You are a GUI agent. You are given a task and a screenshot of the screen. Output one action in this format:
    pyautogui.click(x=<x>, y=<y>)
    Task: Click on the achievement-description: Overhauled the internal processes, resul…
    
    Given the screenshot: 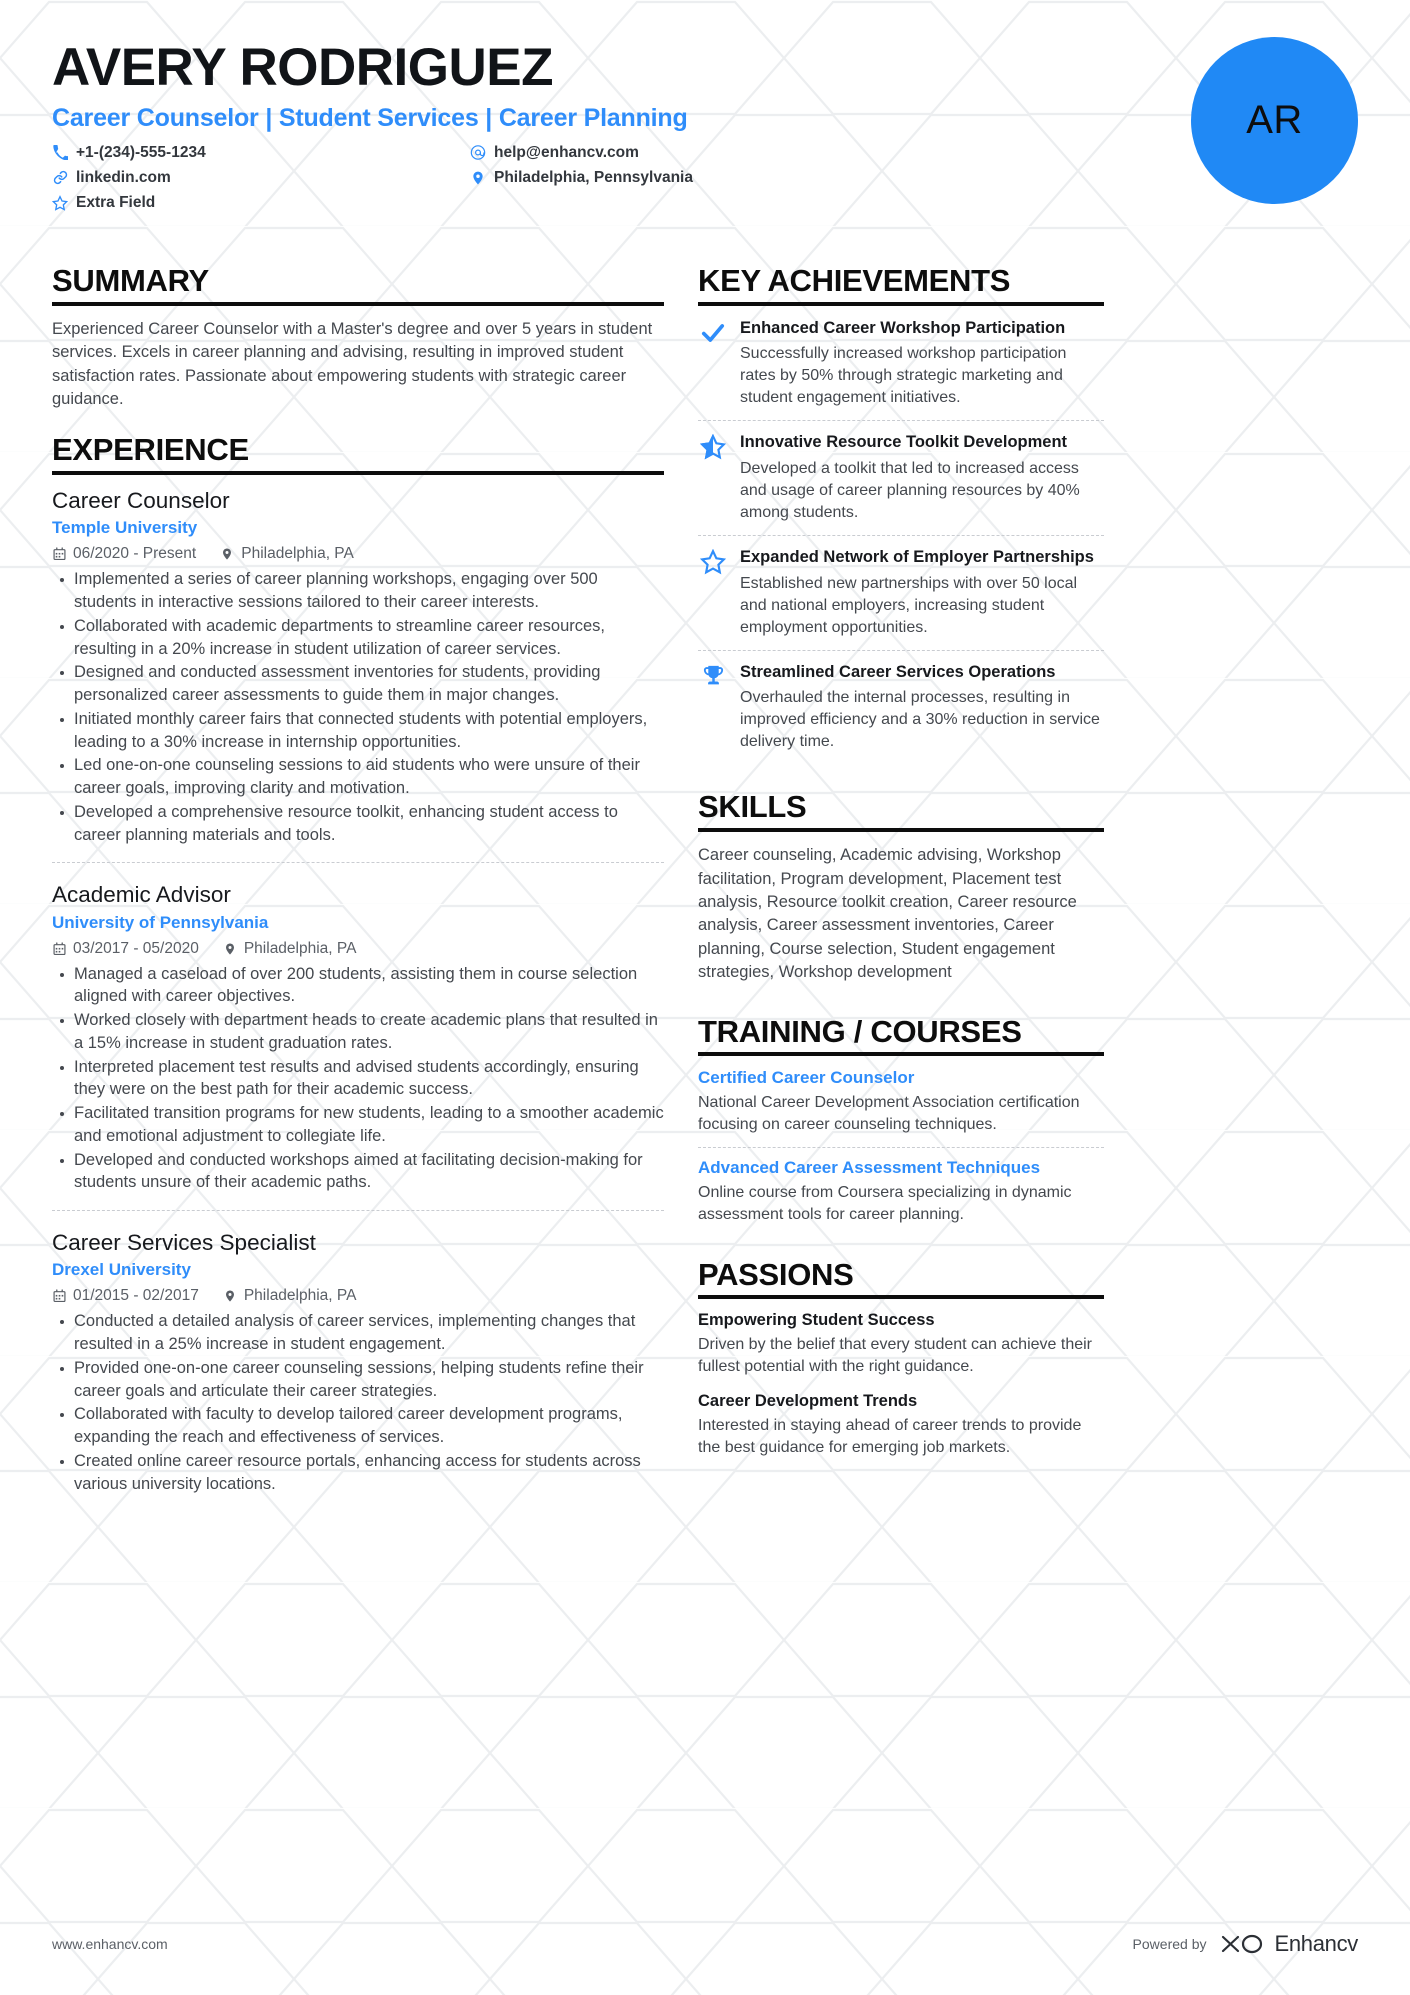 What is the action you would take?
    pyautogui.click(x=920, y=720)
    